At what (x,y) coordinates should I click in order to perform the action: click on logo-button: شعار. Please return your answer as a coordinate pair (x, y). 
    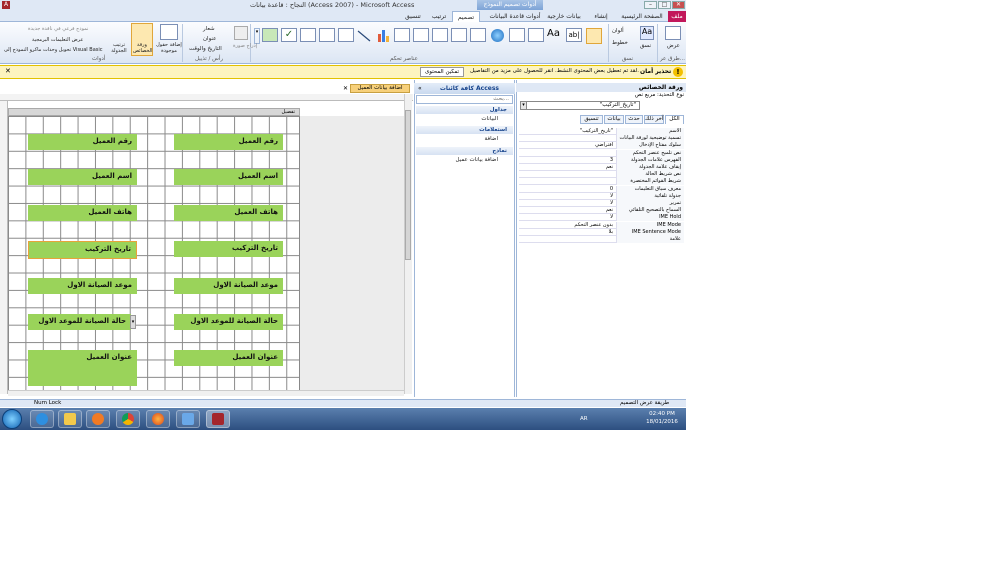
    Looking at the image, I should click on (209, 29).